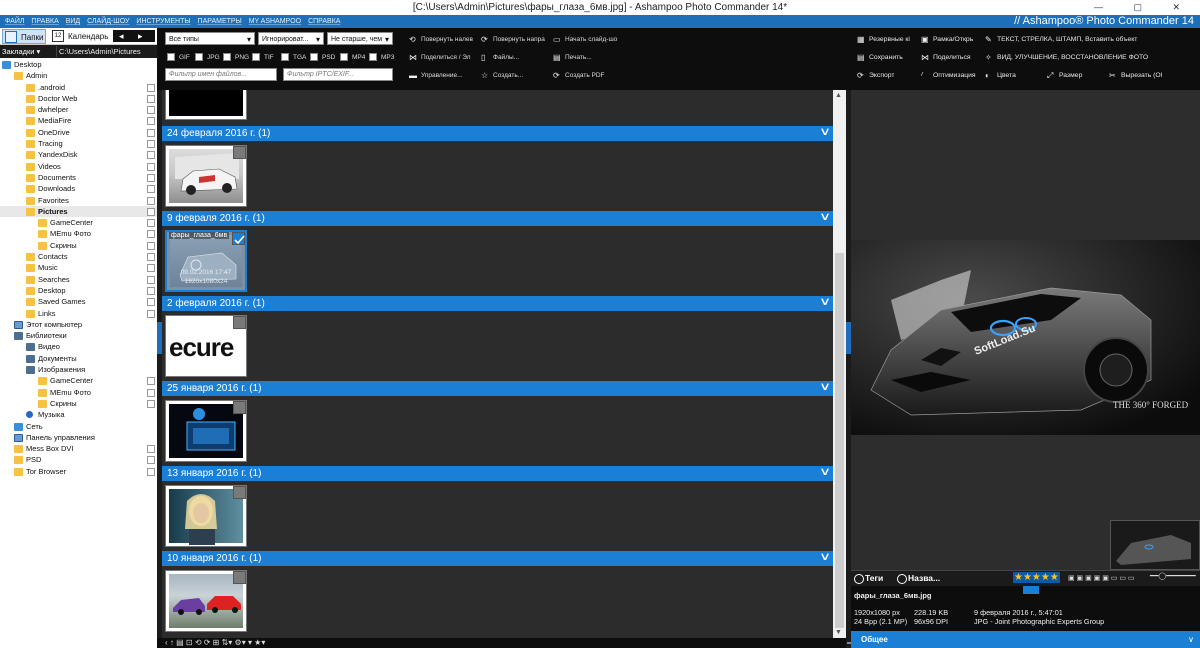  Describe the element at coordinates (78, 324) in the screenshot. I see `tree-item: Этот компьютер` at that location.